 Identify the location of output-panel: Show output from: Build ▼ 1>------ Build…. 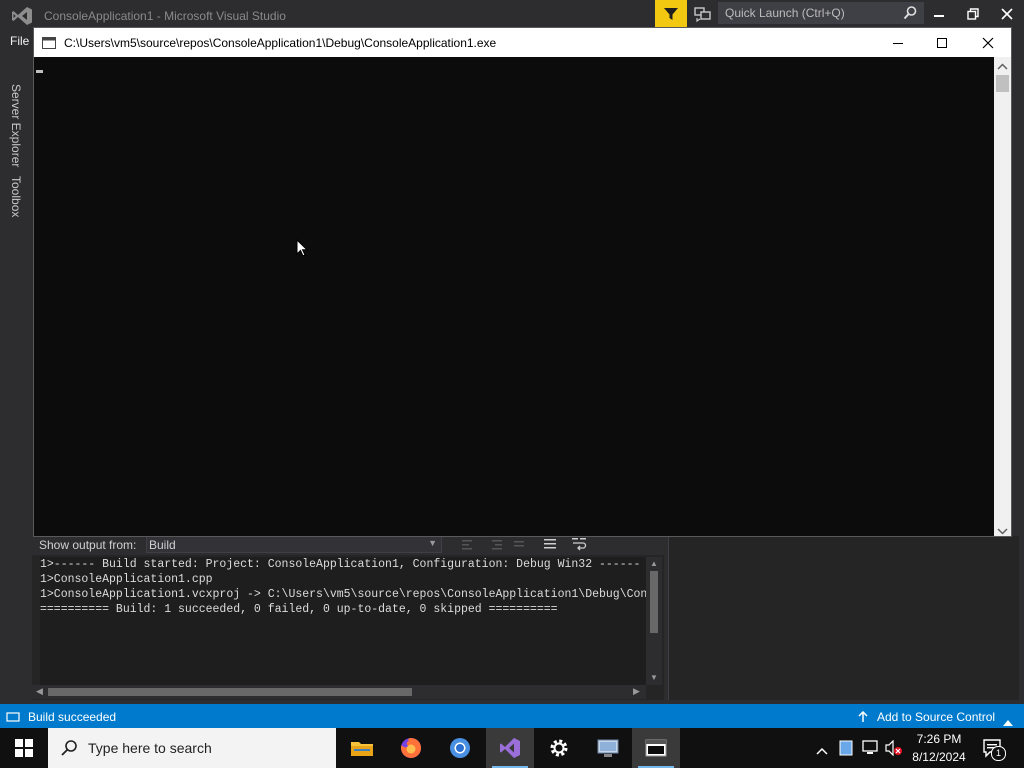
(348, 617).